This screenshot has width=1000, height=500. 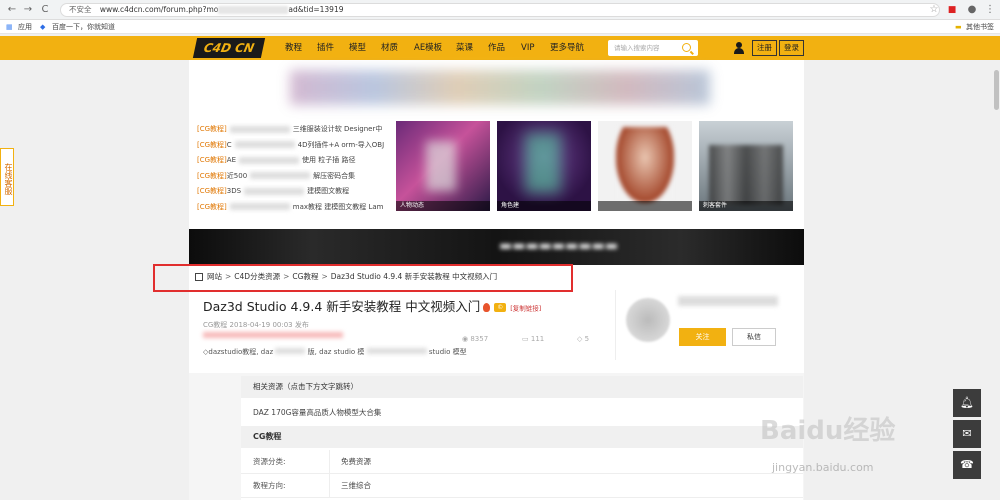 I want to click on thumbnail-card, so click(x=645, y=166).